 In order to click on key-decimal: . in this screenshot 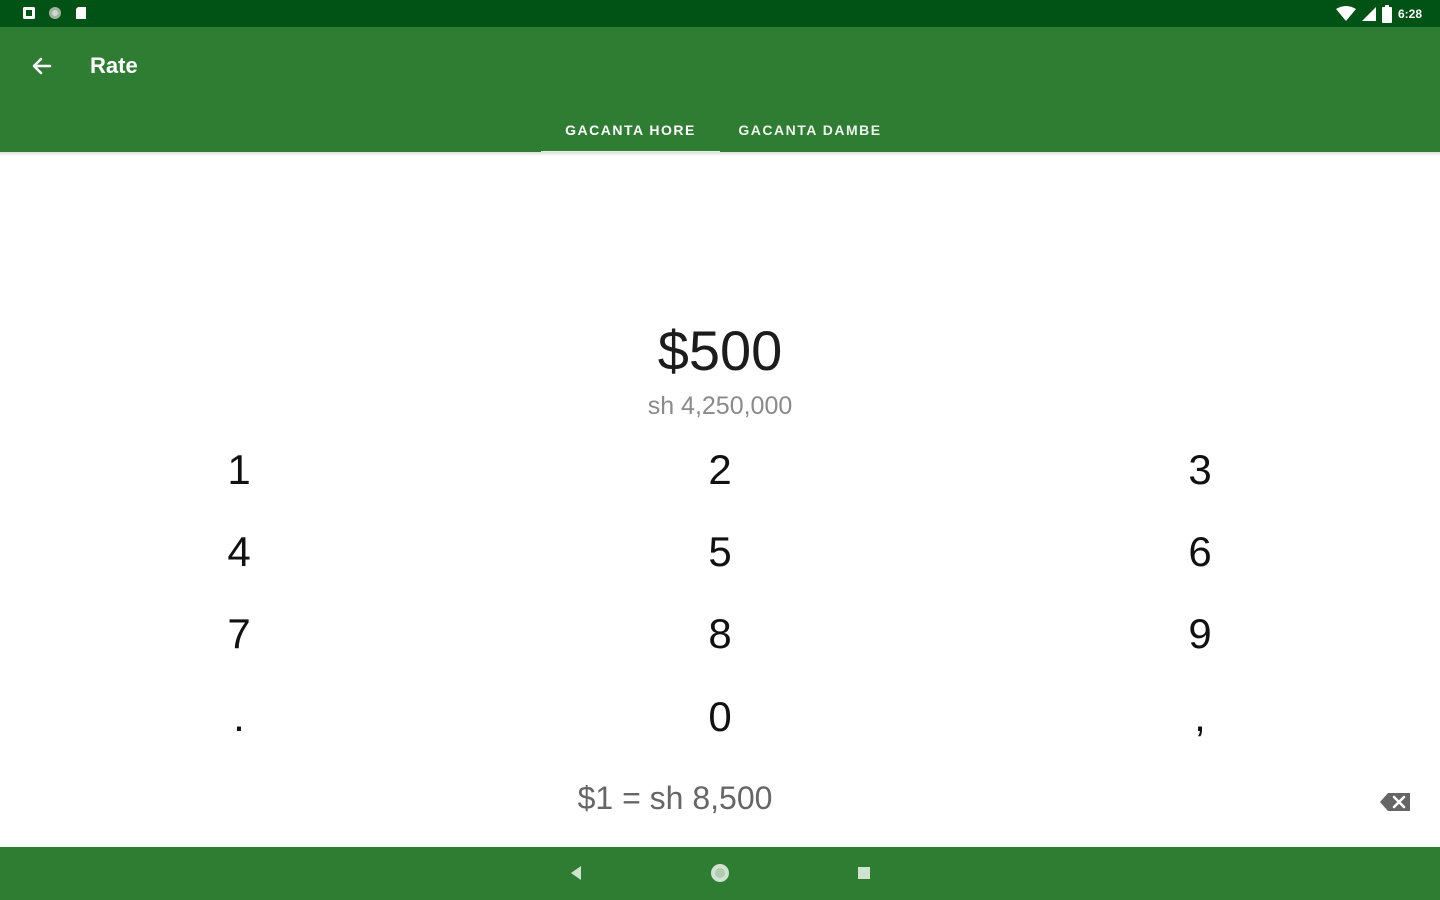, I will do `click(239, 717)`.